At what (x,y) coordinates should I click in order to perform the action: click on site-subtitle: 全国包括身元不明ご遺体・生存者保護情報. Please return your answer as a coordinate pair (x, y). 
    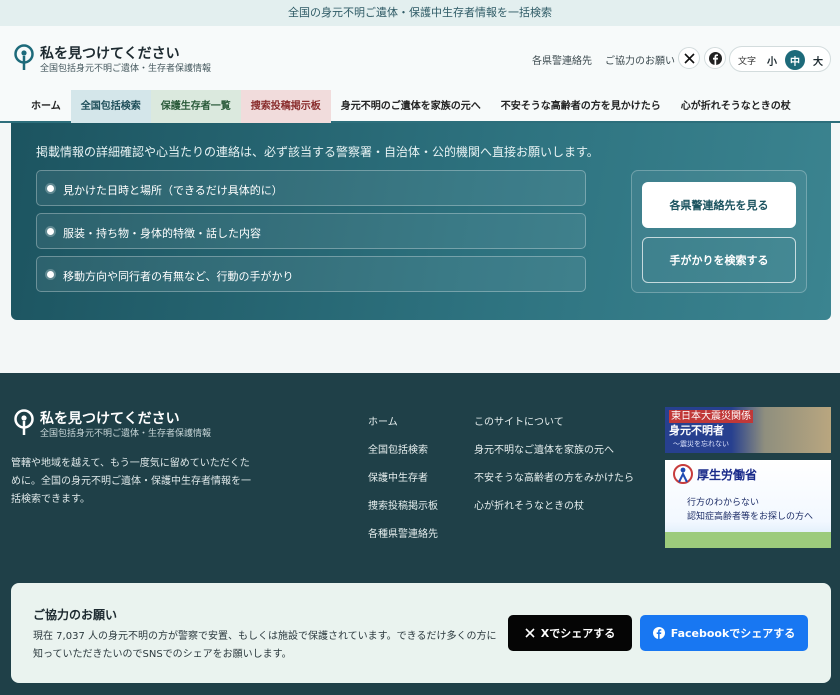
    Looking at the image, I should click on (126, 69).